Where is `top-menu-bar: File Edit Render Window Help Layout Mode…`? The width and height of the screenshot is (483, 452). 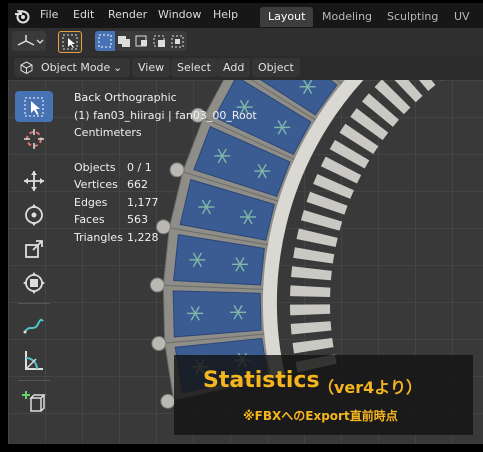 top-menu-bar: File Edit Render Window Help Layout Mode… is located at coordinates (245, 23).